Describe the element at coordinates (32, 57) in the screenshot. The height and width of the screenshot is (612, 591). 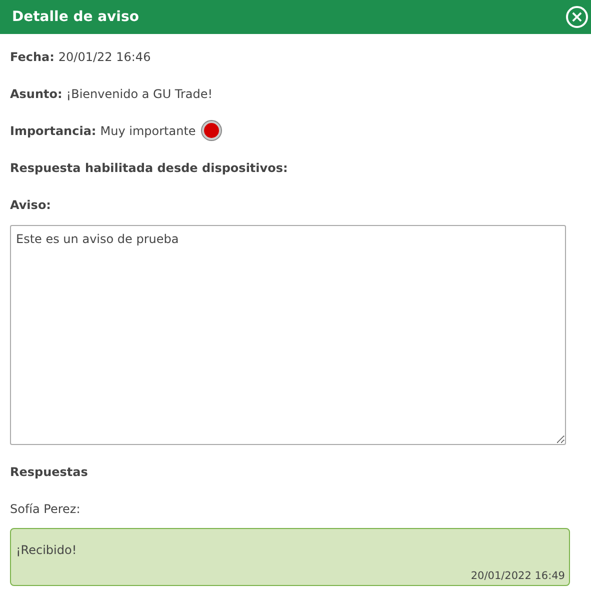
I see `field-label: Fecha:` at that location.